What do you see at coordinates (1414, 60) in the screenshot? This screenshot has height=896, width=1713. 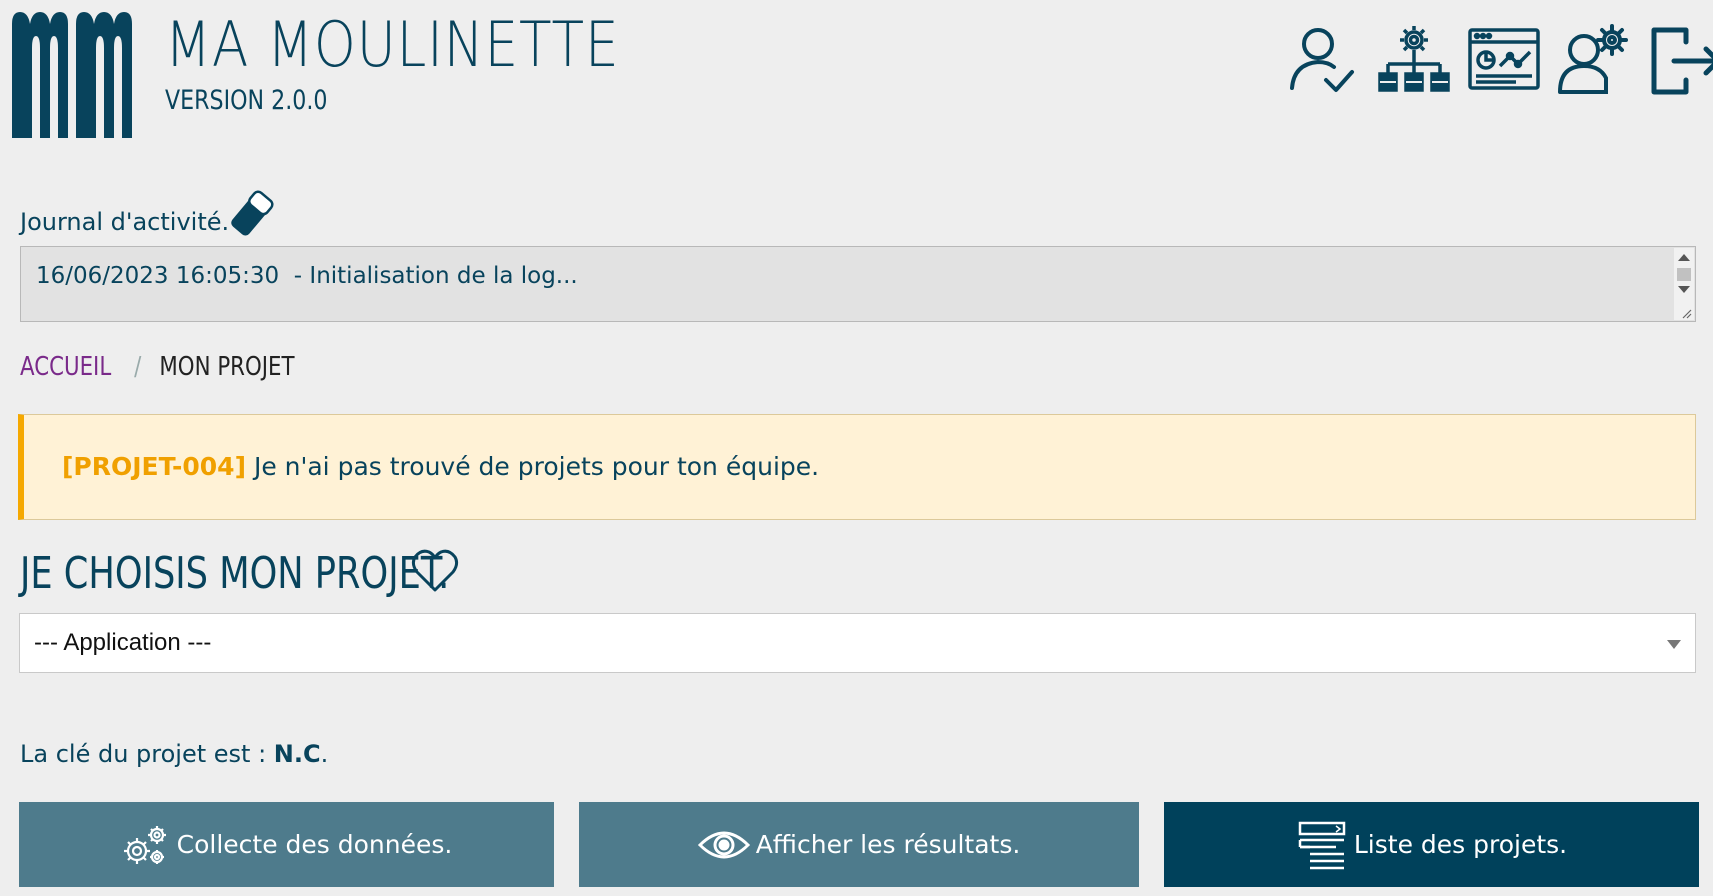 I see `hierarchy-gear-icon` at bounding box center [1414, 60].